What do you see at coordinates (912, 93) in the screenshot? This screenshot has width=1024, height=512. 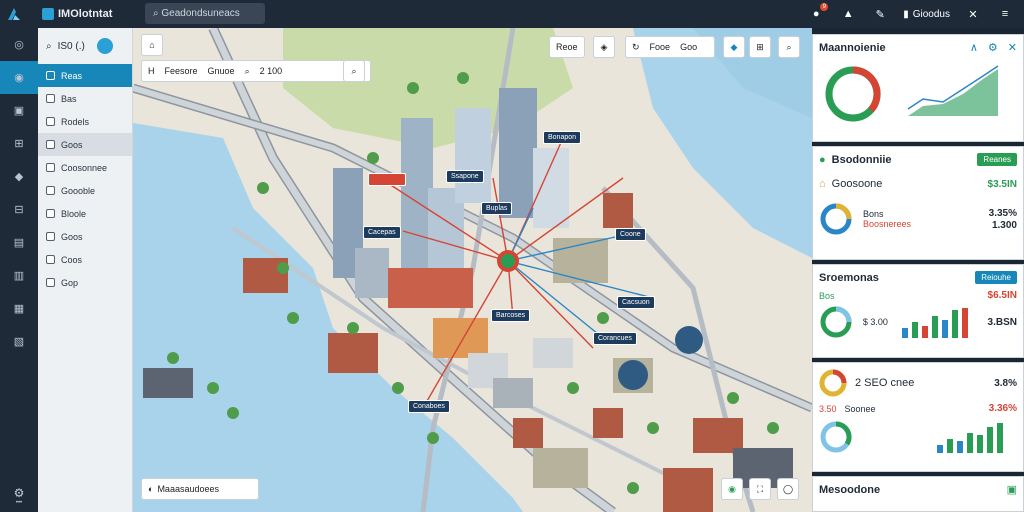 I see `overview-charts` at bounding box center [912, 93].